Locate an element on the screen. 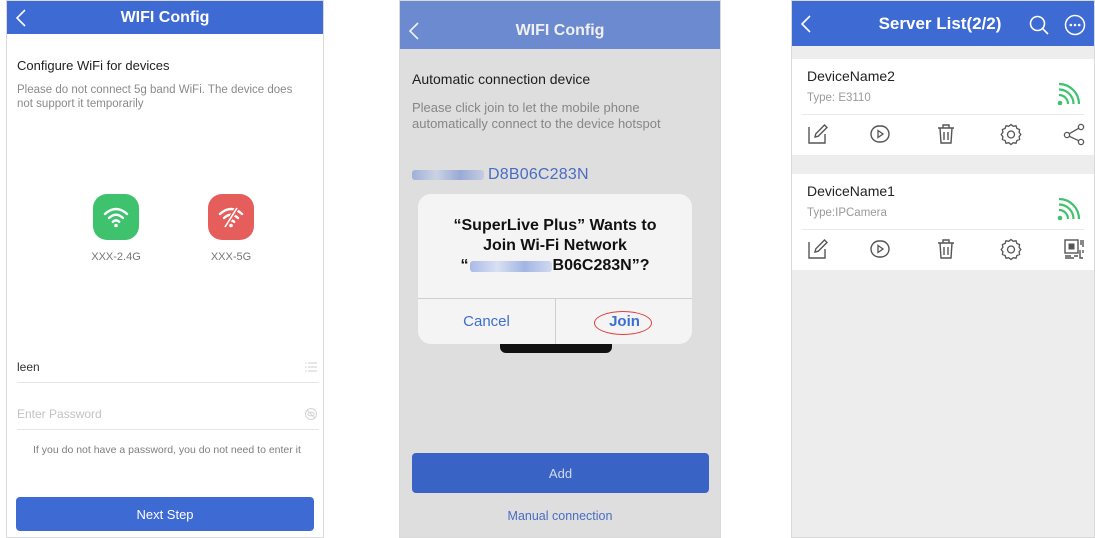  wifi-option-label: XXX-5G is located at coordinates (231, 257).